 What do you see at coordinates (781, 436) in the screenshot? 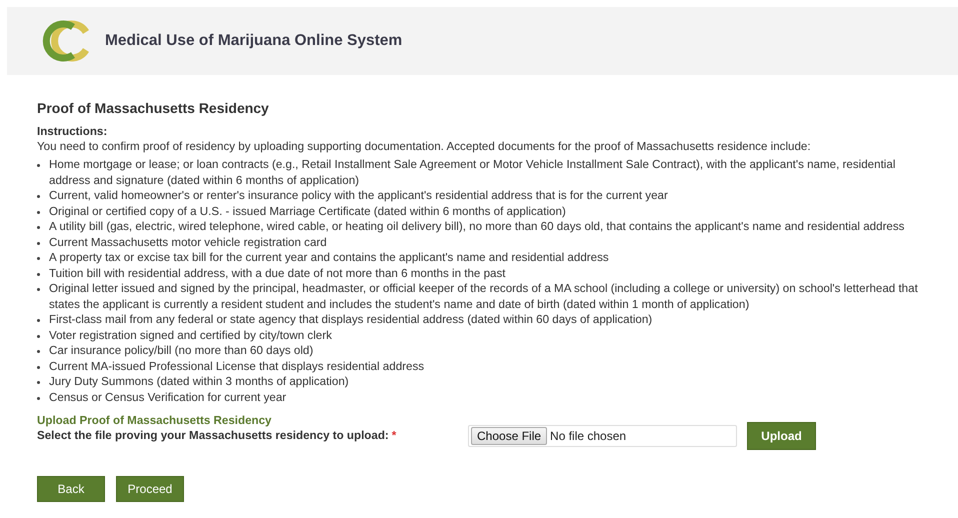
I see `upload-button: Upload` at bounding box center [781, 436].